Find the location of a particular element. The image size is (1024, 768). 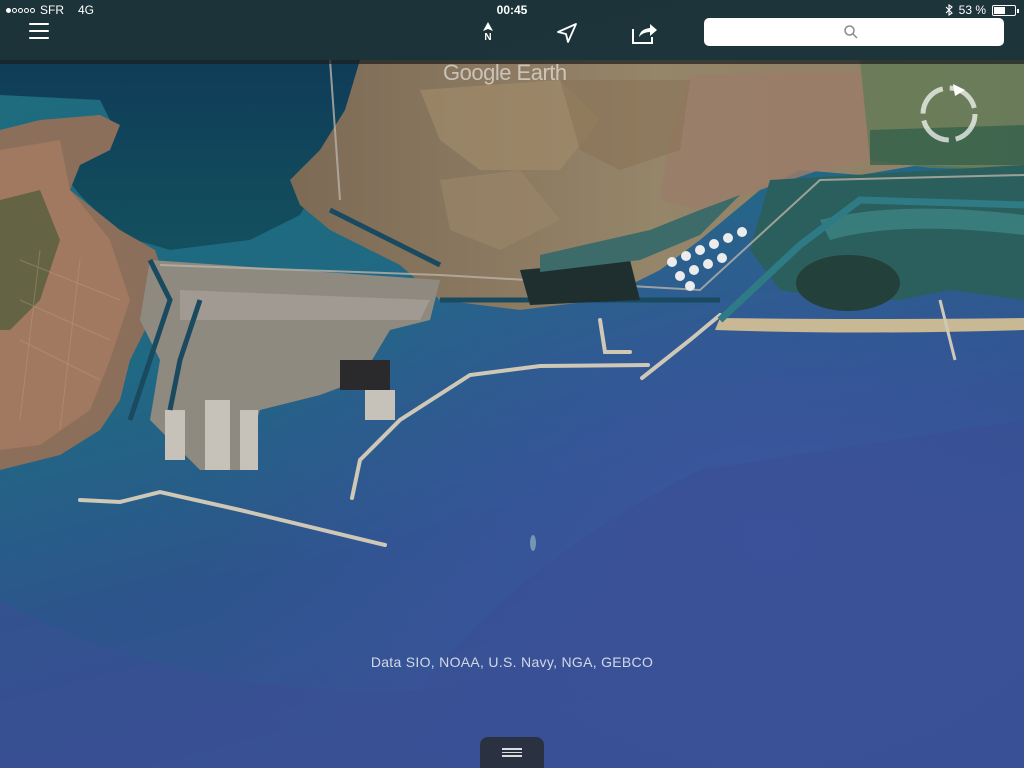

battery-icon is located at coordinates (1005, 10).